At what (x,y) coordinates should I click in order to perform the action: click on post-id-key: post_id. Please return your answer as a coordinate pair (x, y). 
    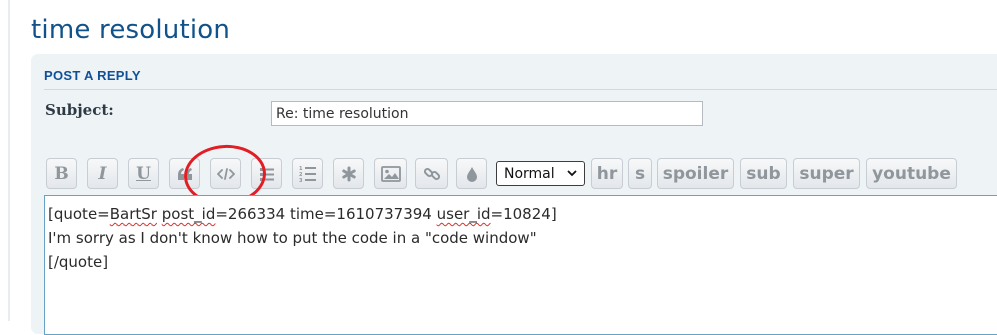
    Looking at the image, I should click on (188, 214).